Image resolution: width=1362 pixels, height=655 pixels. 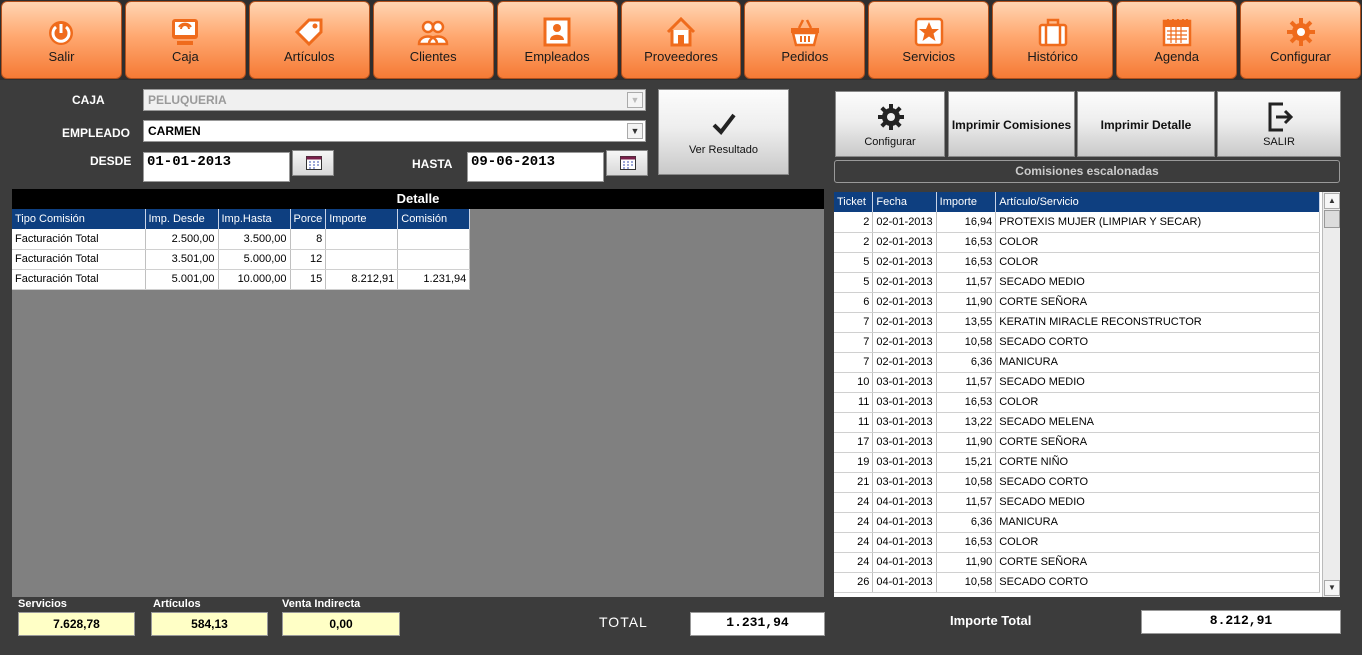 I want to click on table-row: 11 03-01-2013 16,53 COLOR, so click(x=1077, y=402).